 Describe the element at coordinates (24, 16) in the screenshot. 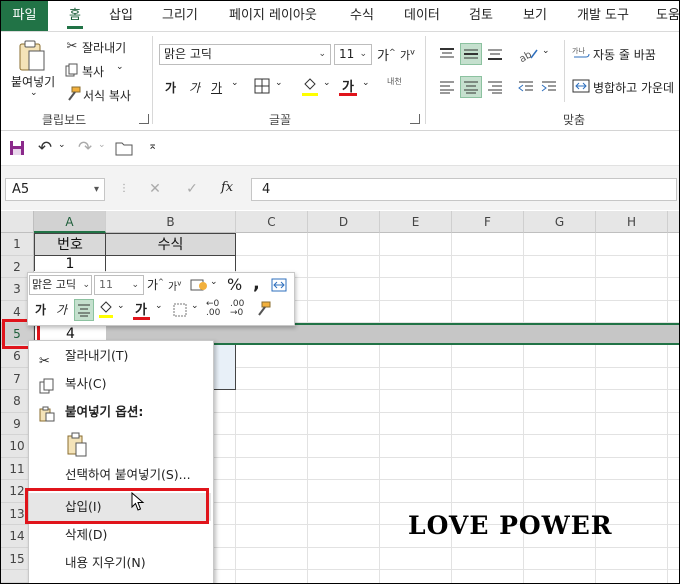

I see `tab-file: 파일` at that location.